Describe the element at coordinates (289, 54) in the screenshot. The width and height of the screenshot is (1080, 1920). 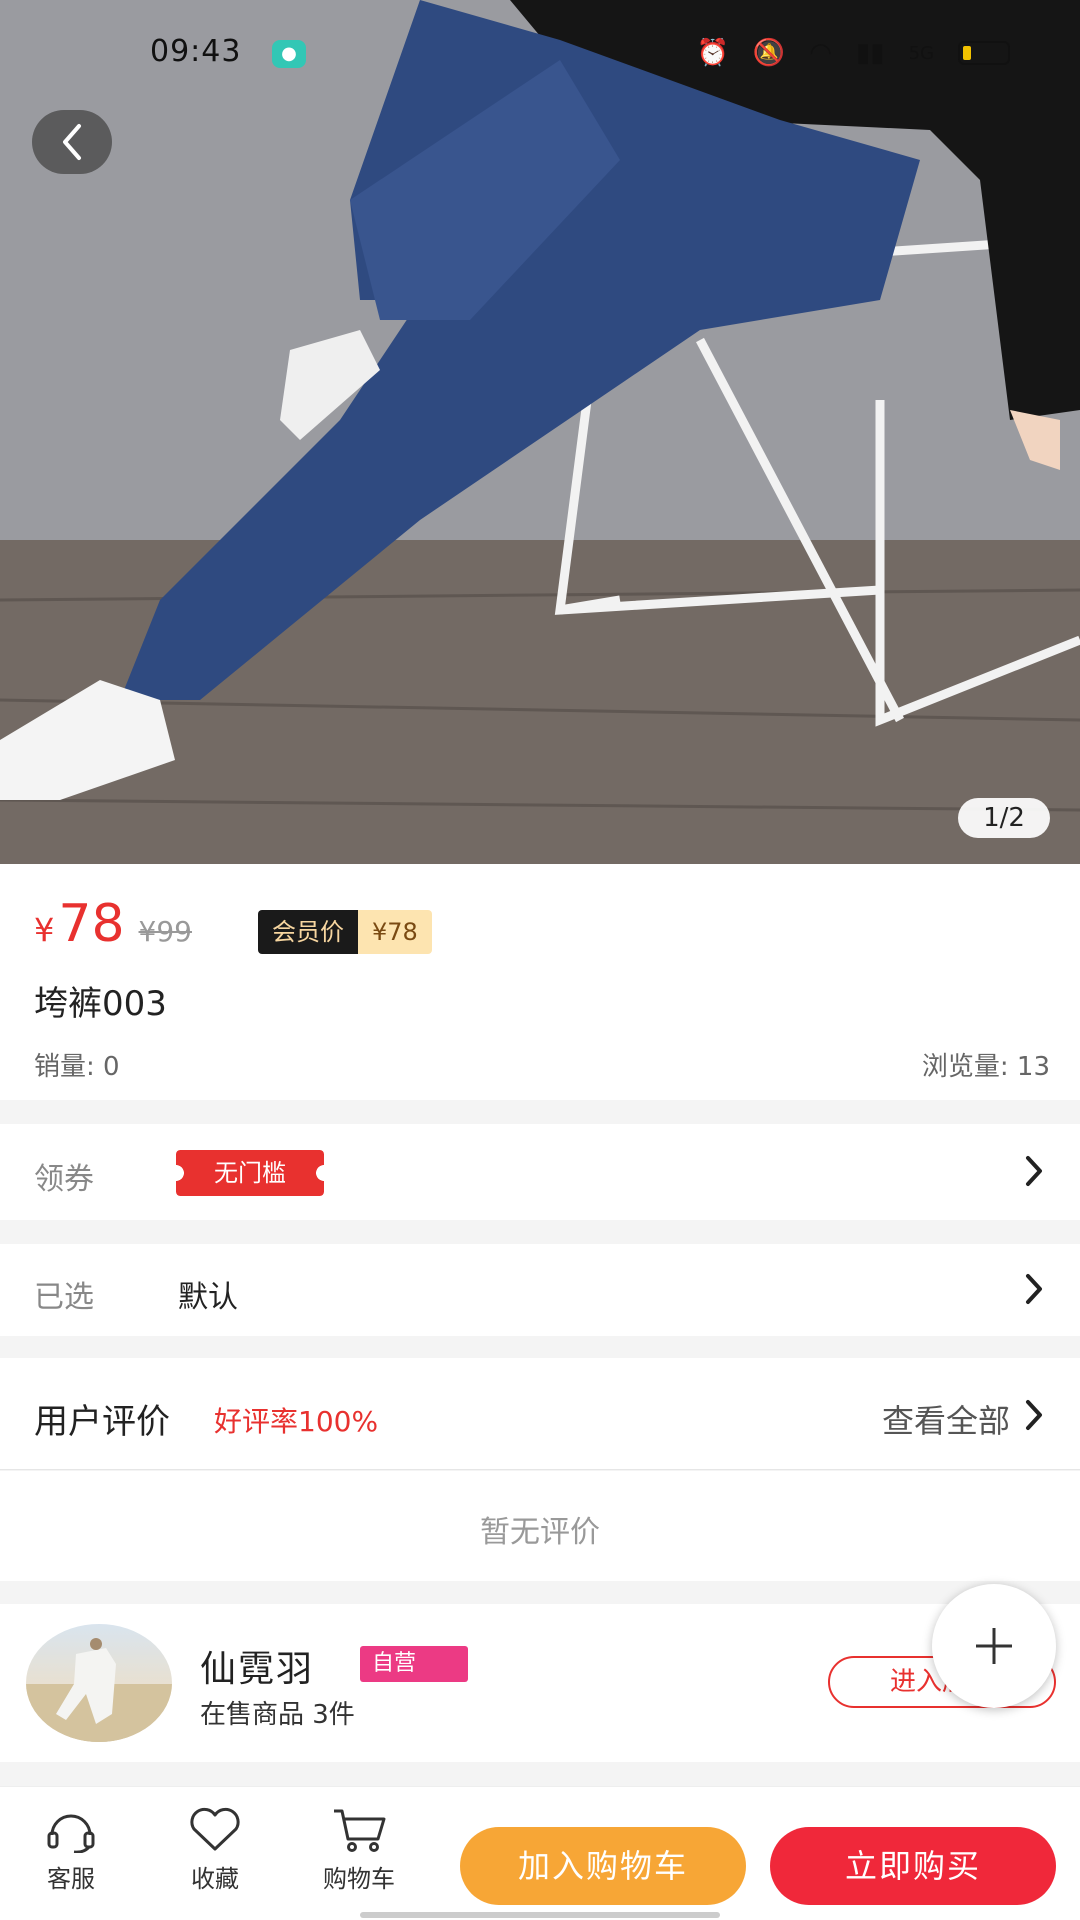
I see `chat-bubble-icon: ●` at that location.